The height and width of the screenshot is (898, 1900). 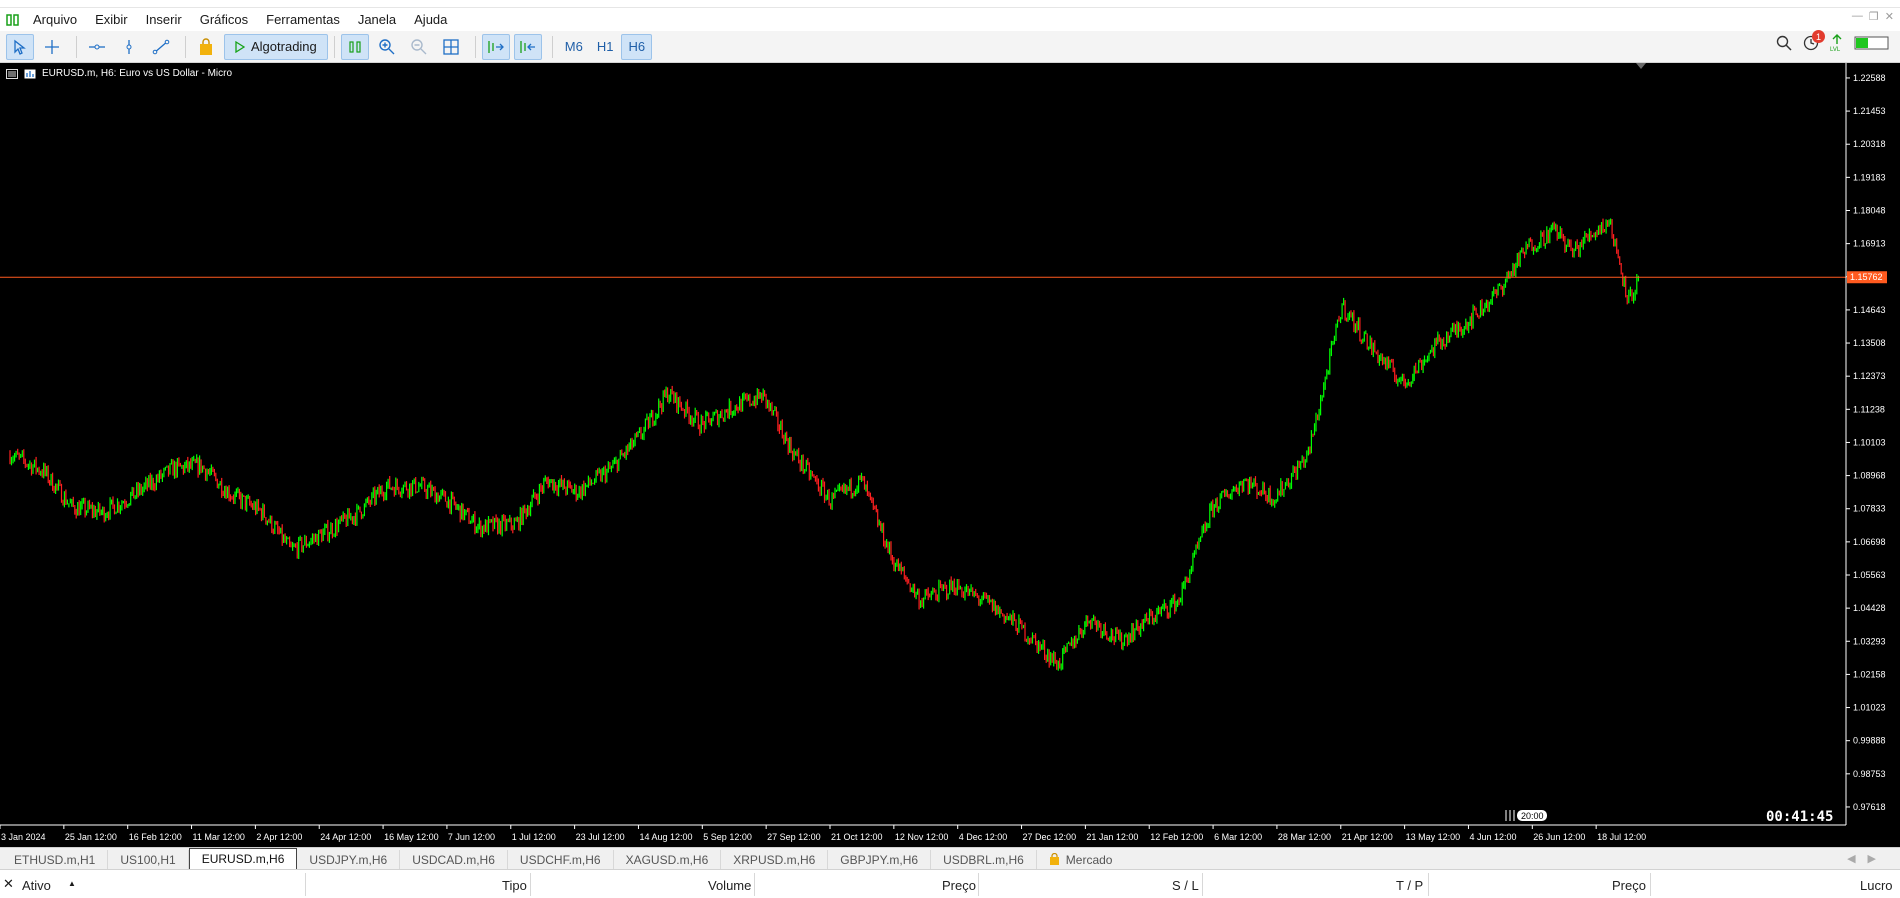 What do you see at coordinates (950, 46) in the screenshot?
I see `toolbar: Algotrading M6 H1 H6 1 LVL` at bounding box center [950, 46].